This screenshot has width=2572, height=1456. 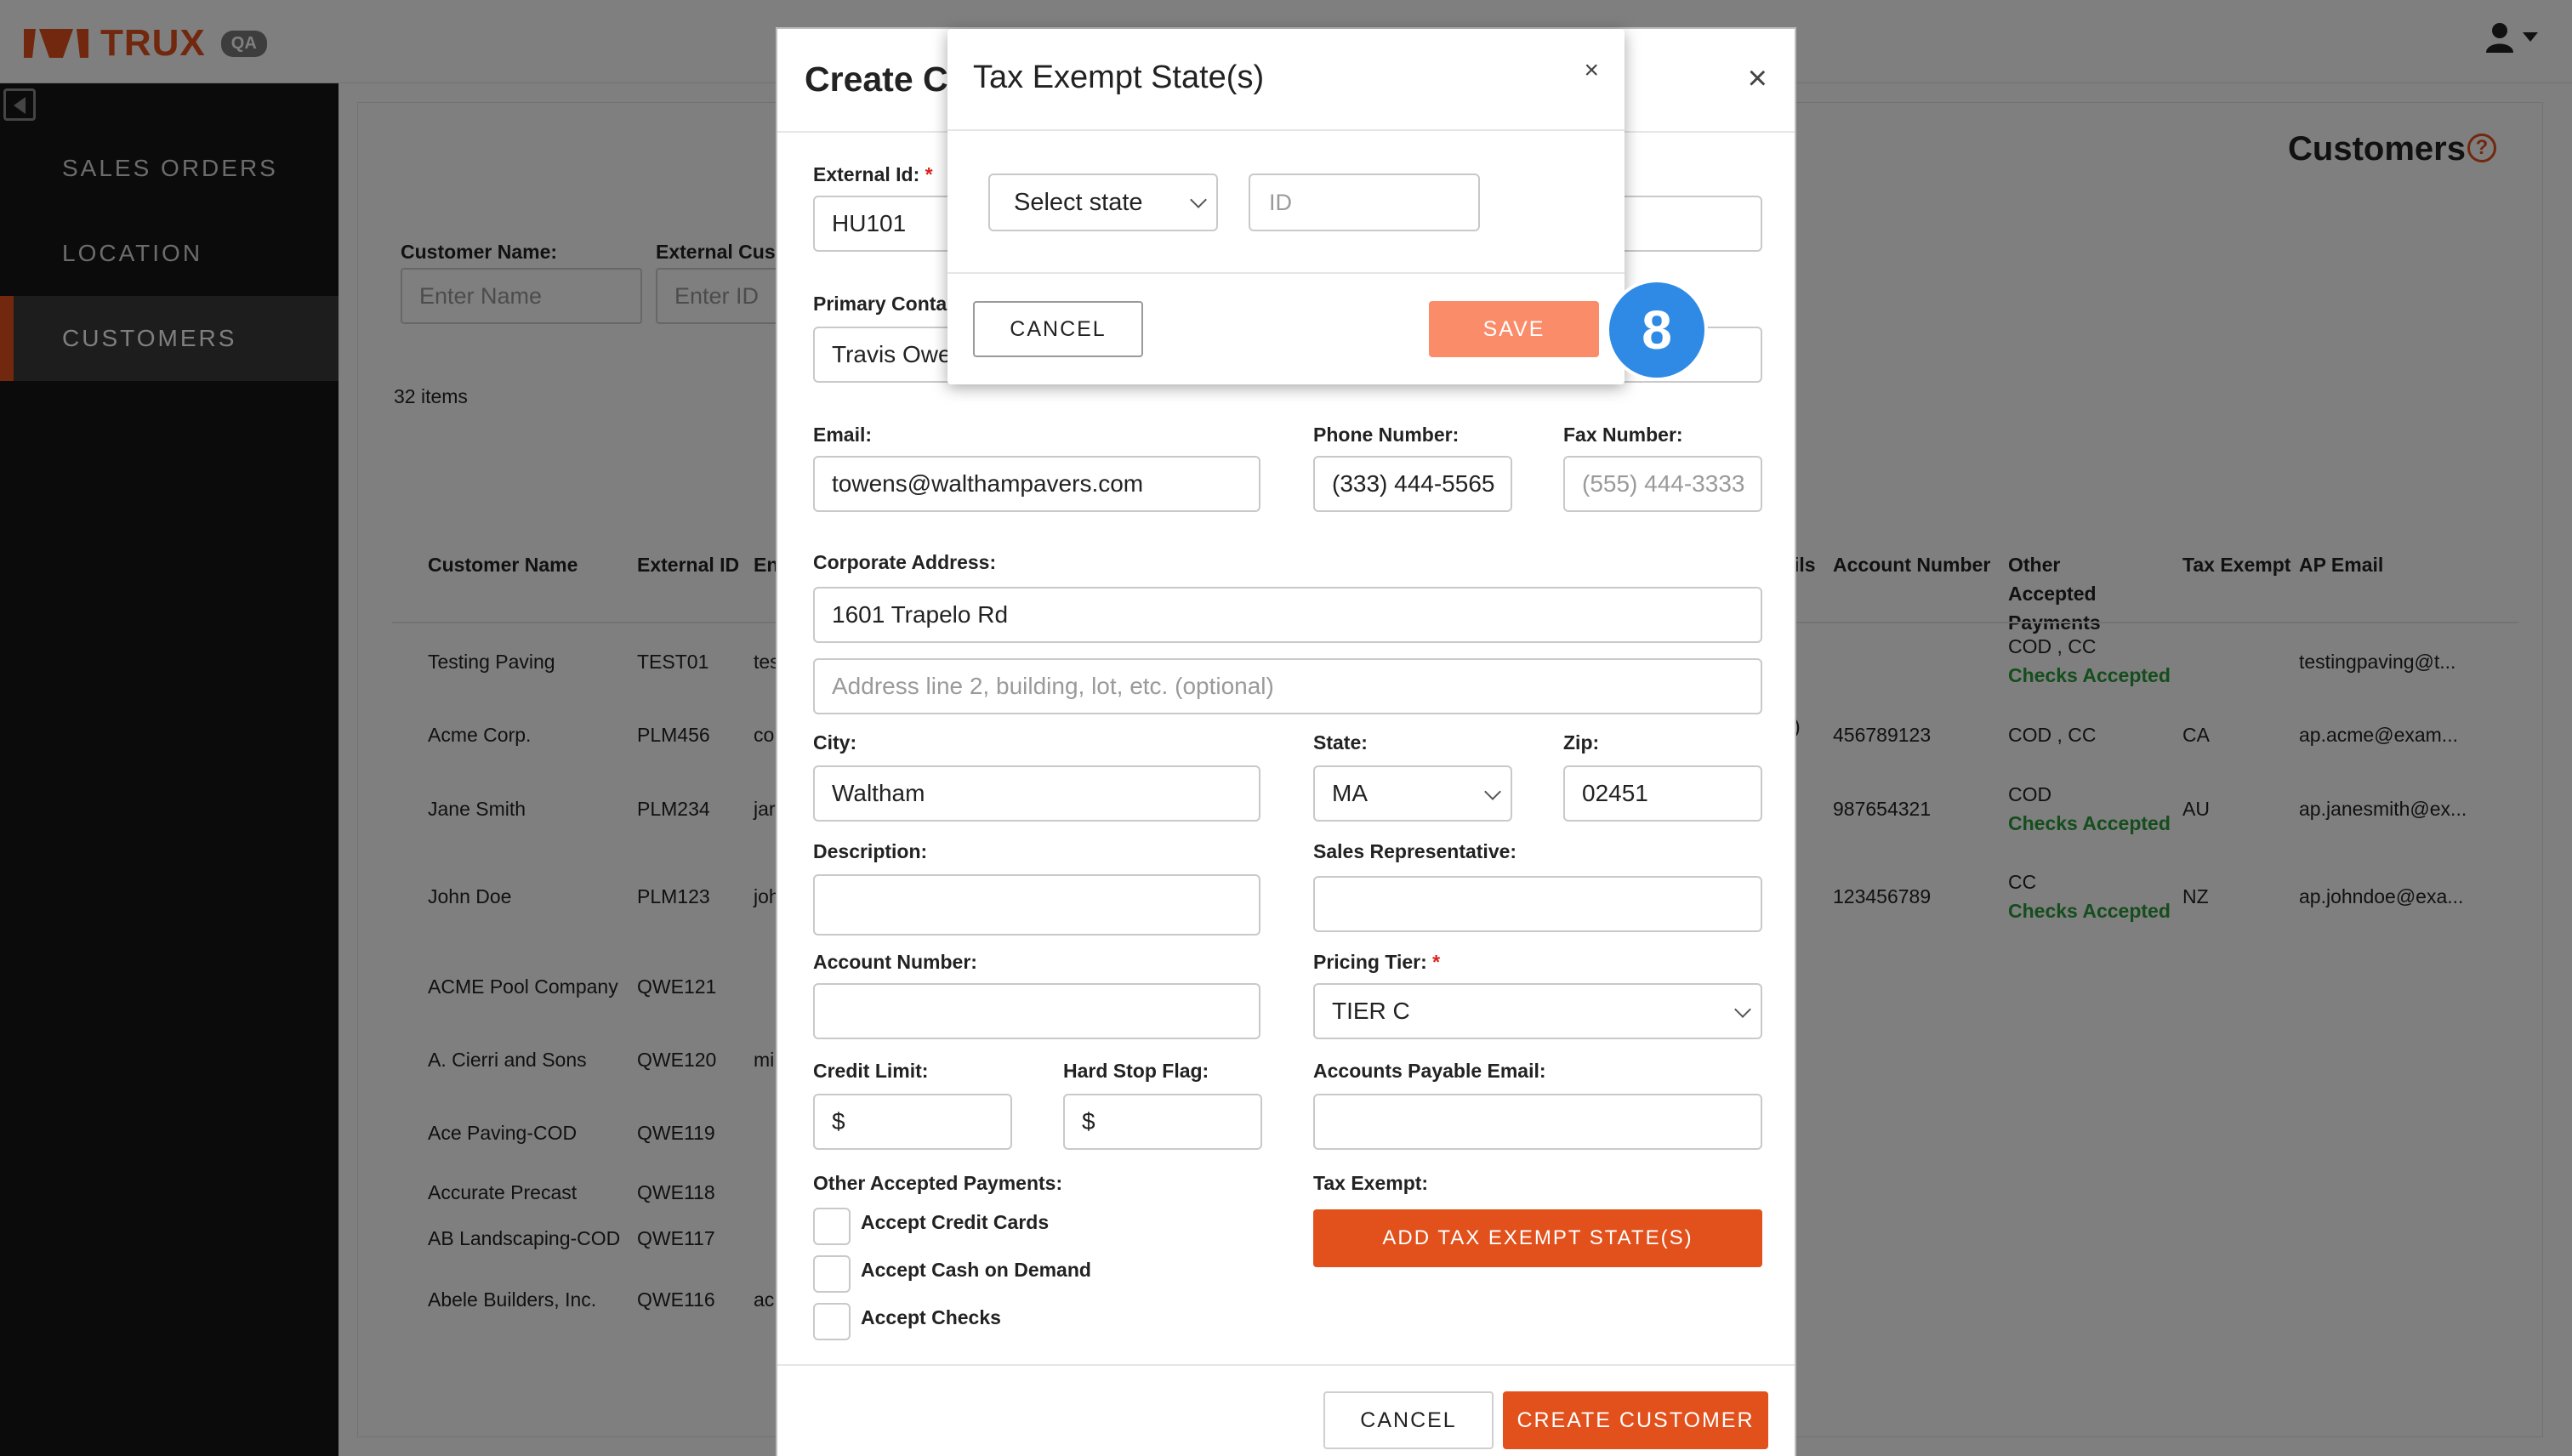 I want to click on step-number-badge: 8, so click(x=1657, y=330).